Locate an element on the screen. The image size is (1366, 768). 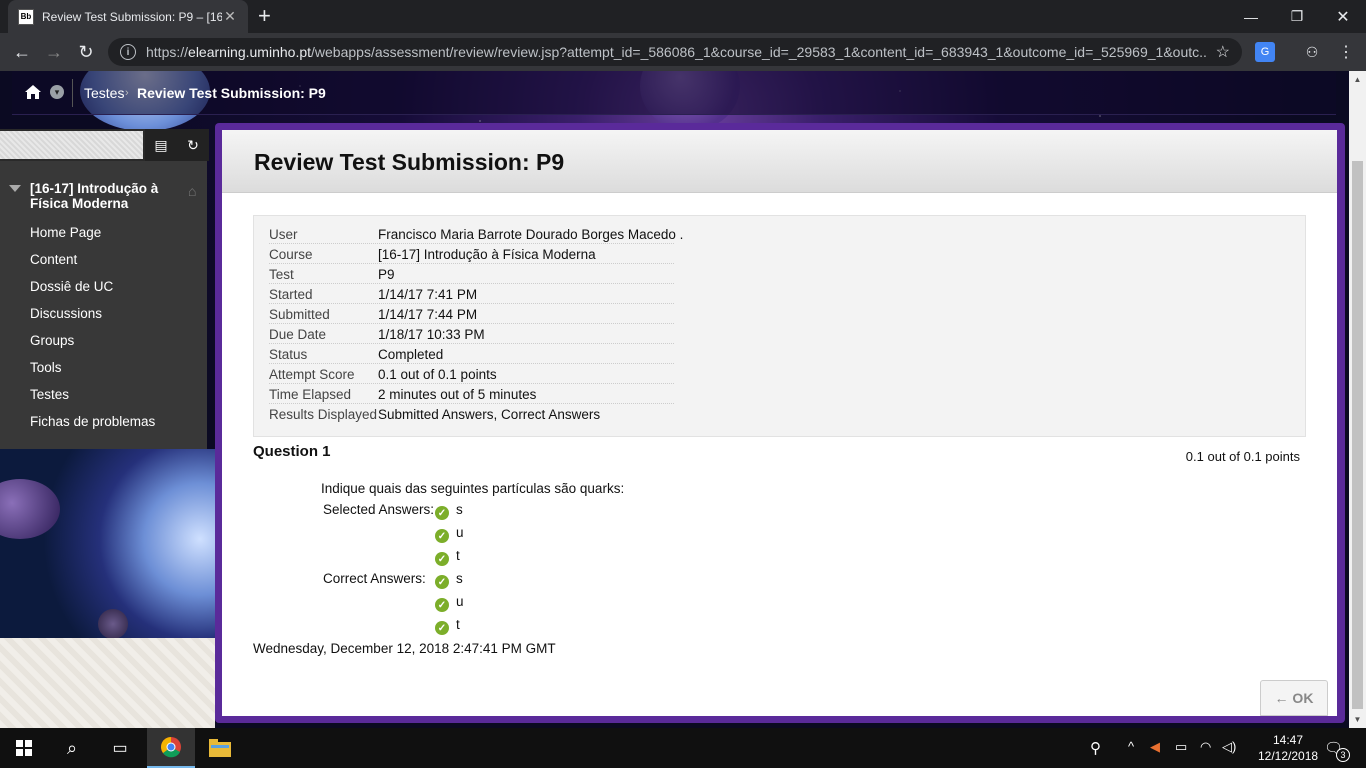
clock-date: 12/12/2018 is located at coordinates (1288, 756).